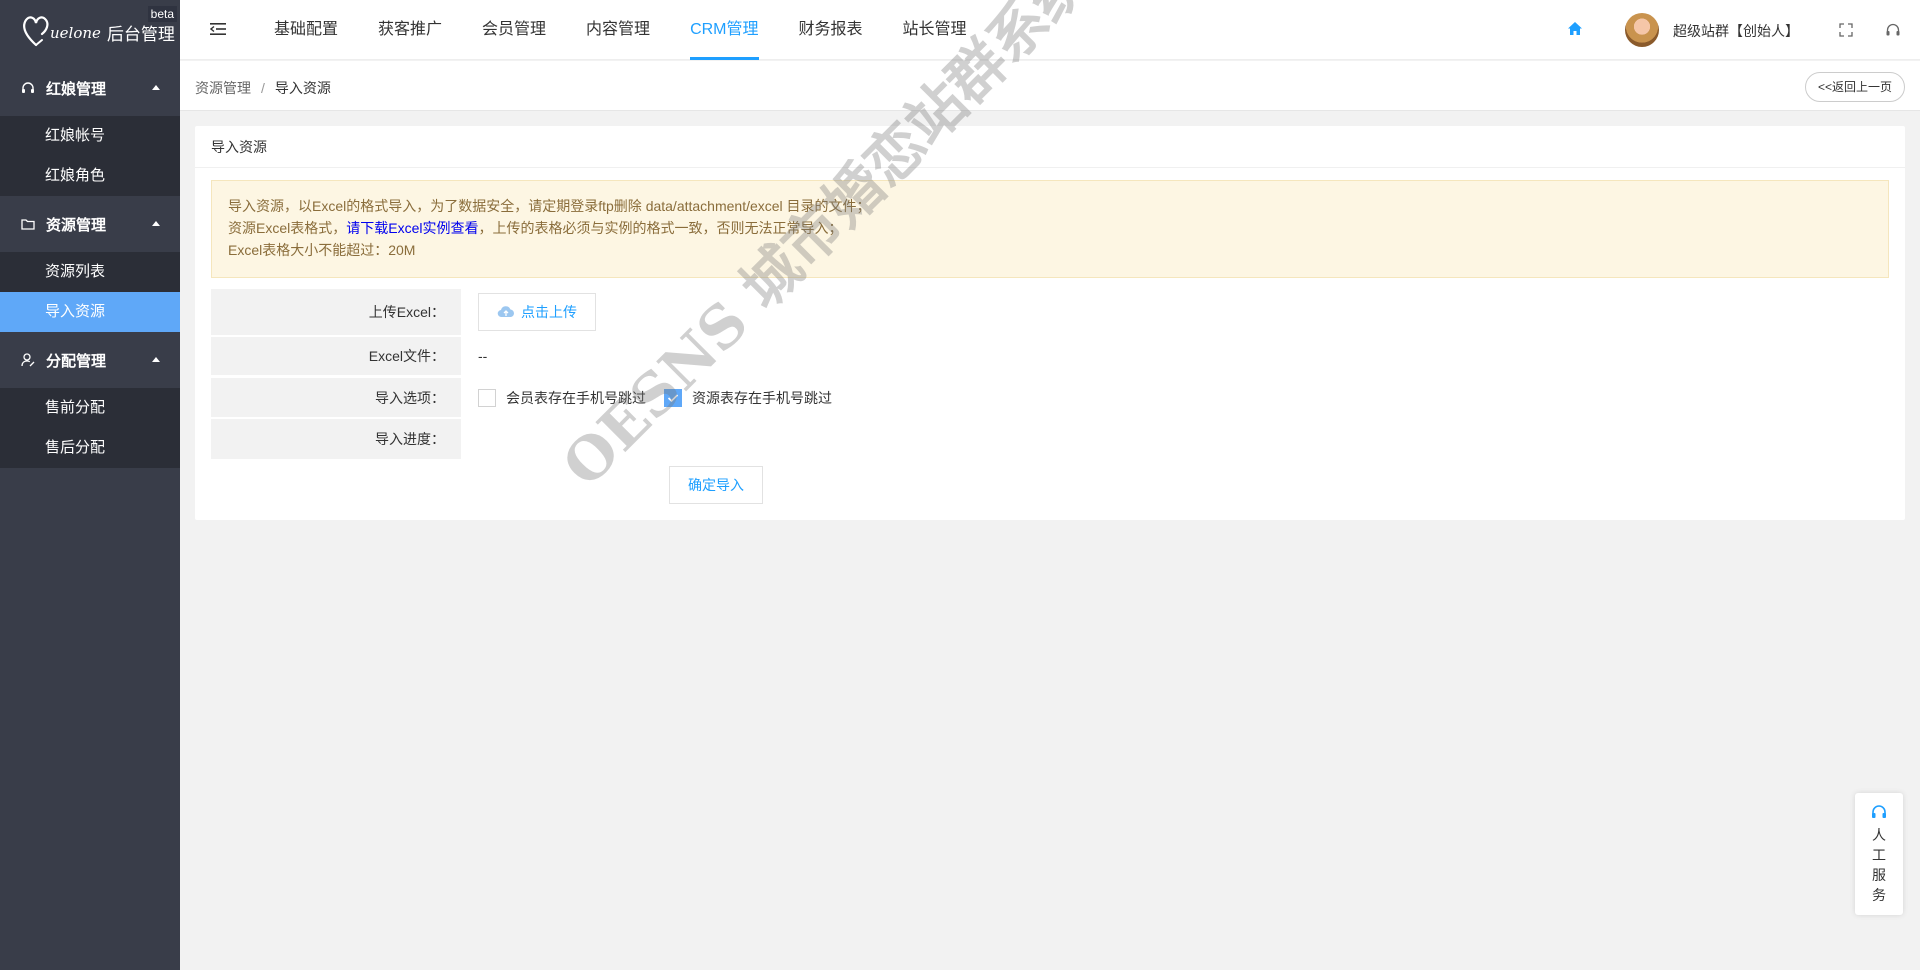 Image resolution: width=1920 pixels, height=970 pixels. What do you see at coordinates (1575, 29) in the screenshot?
I see `home-icon` at bounding box center [1575, 29].